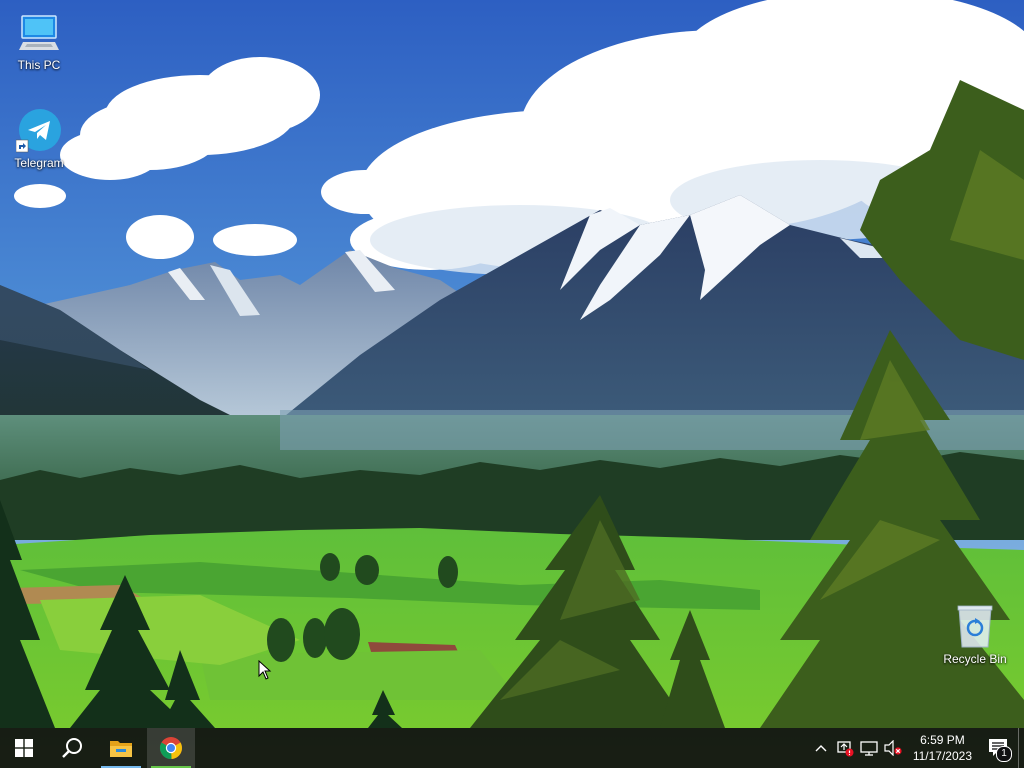 The height and width of the screenshot is (768, 1024). What do you see at coordinates (39, 33) in the screenshot?
I see `this-pc-icon` at bounding box center [39, 33].